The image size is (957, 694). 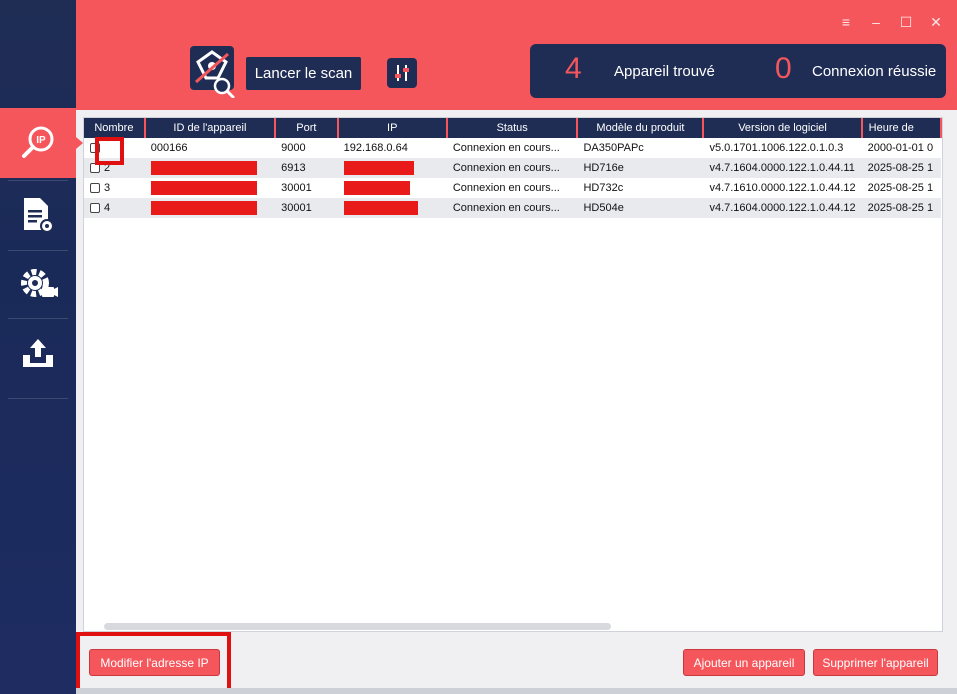 I want to click on checkbox-highlight, so click(x=109, y=151).